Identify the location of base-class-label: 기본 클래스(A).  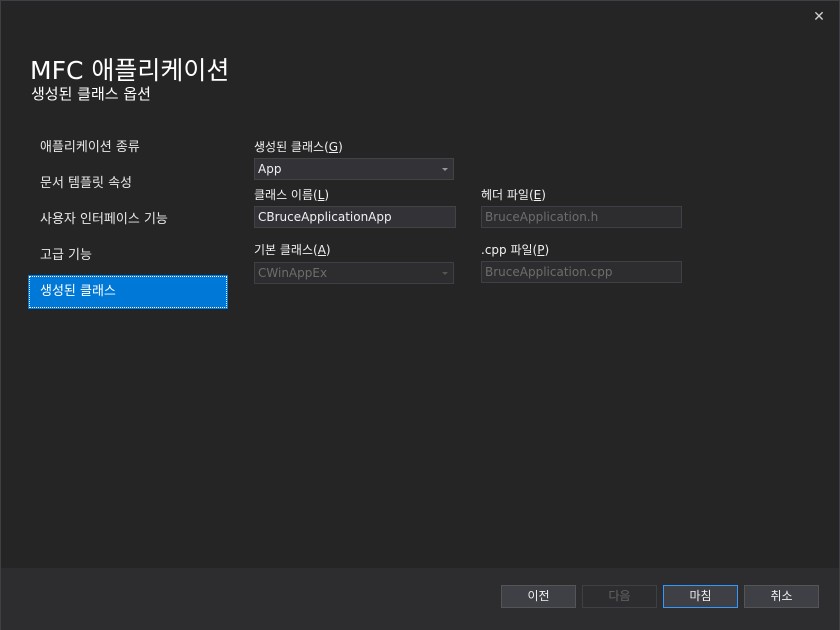
(292, 250).